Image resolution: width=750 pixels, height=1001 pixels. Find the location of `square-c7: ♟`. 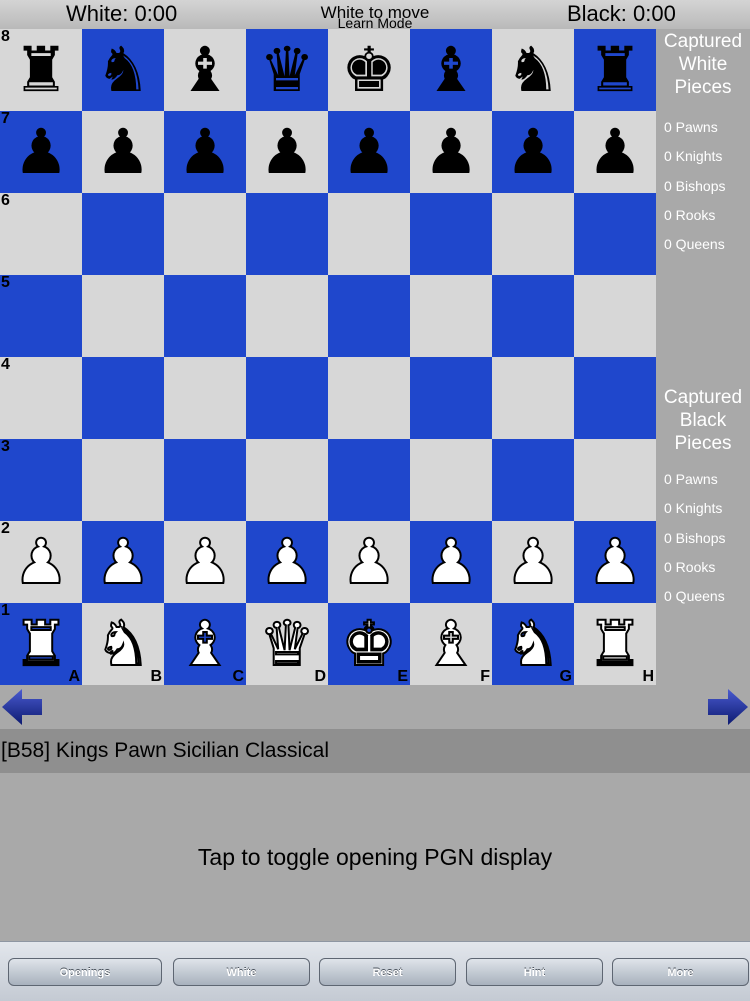

square-c7: ♟ is located at coordinates (205, 152).